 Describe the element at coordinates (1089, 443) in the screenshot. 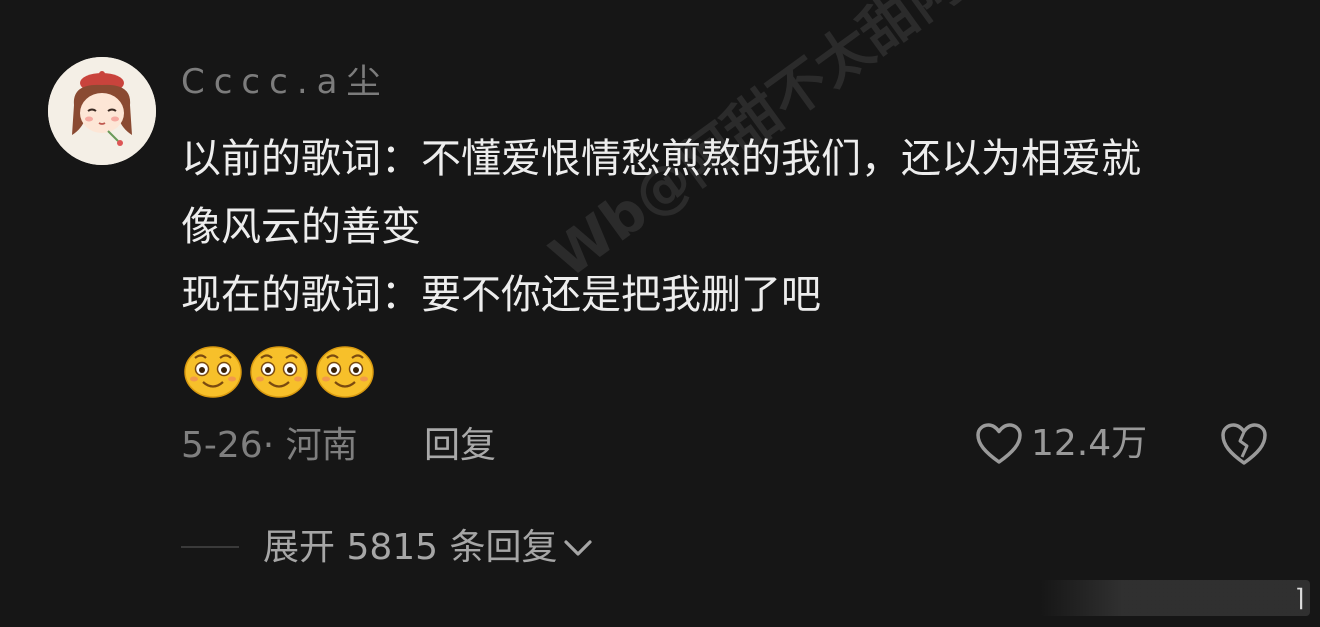

I see `like-count: 12.4万` at that location.